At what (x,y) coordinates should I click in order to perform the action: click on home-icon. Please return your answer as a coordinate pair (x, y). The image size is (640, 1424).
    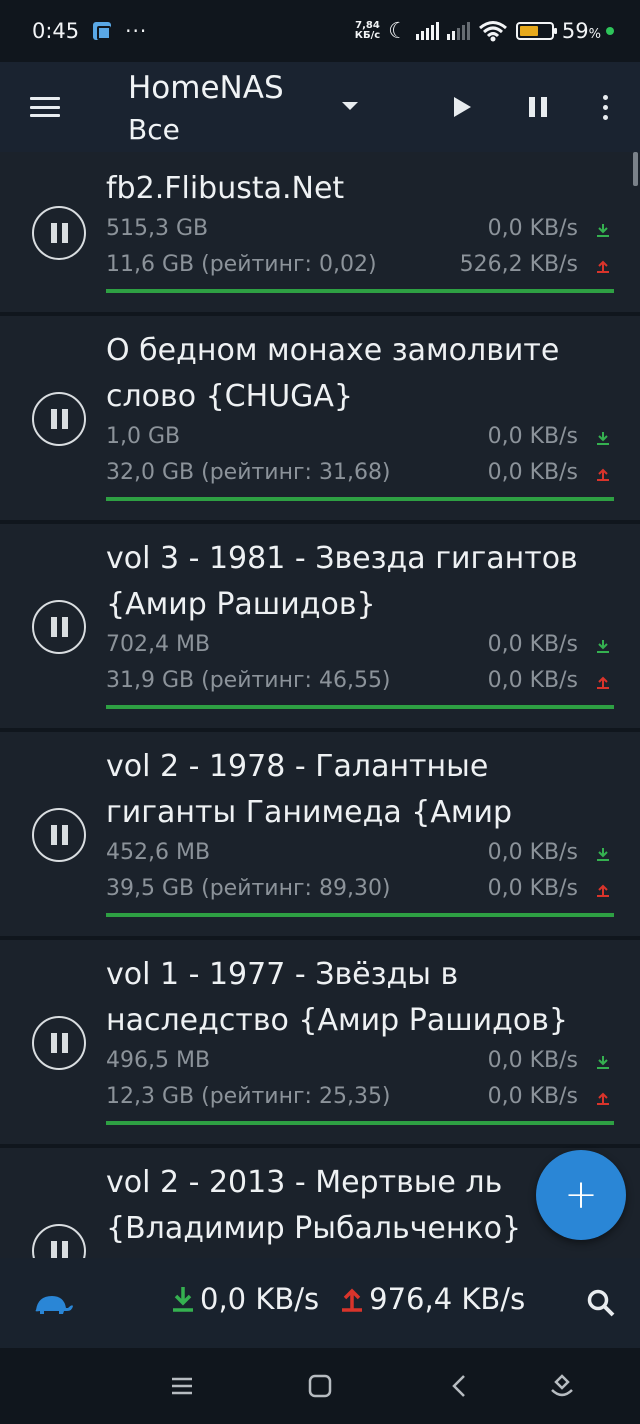
    Looking at the image, I should click on (320, 1386).